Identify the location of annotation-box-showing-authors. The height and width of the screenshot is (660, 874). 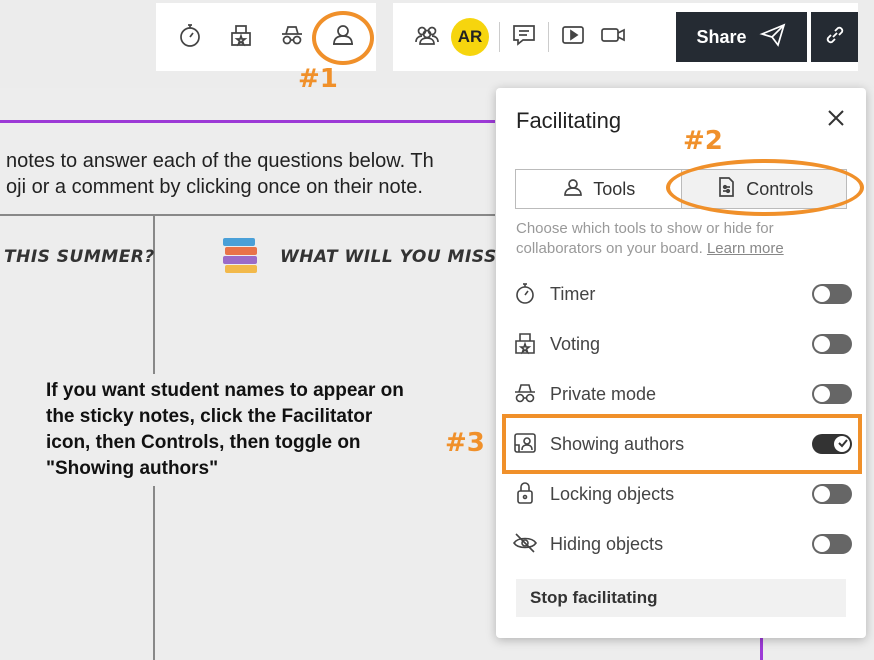
(682, 444).